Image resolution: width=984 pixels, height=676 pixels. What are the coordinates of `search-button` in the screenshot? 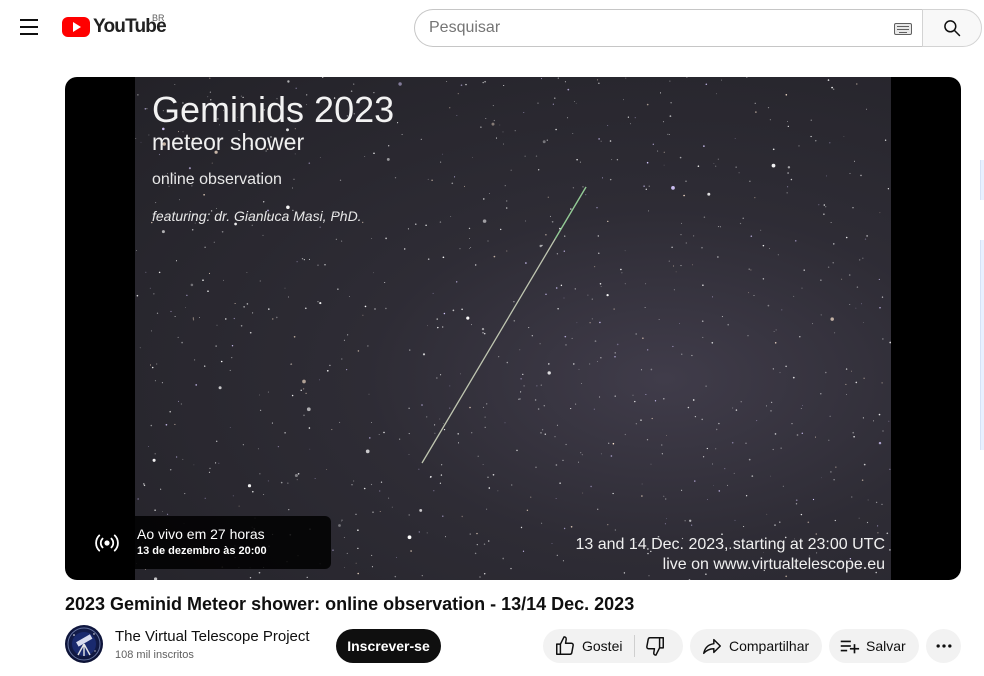 It's located at (952, 28).